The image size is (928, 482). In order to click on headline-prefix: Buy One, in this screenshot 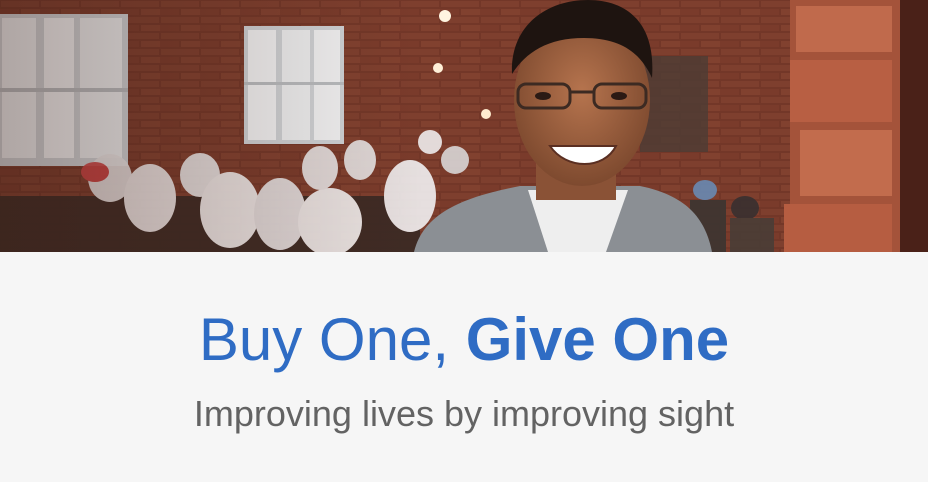, I will do `click(332, 339)`.